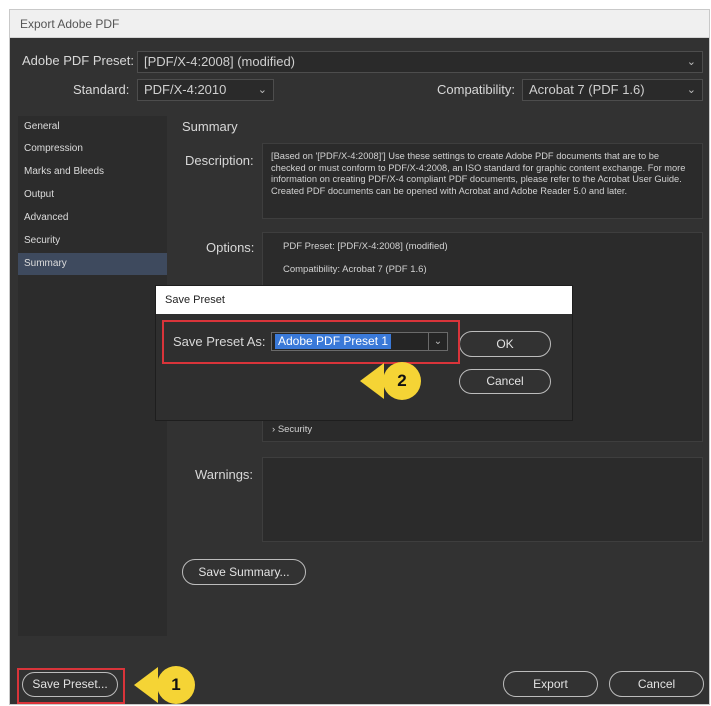 The width and height of the screenshot is (711, 706). What do you see at coordinates (476, 89) in the screenshot?
I see `compatibility-label: Compatibility:` at bounding box center [476, 89].